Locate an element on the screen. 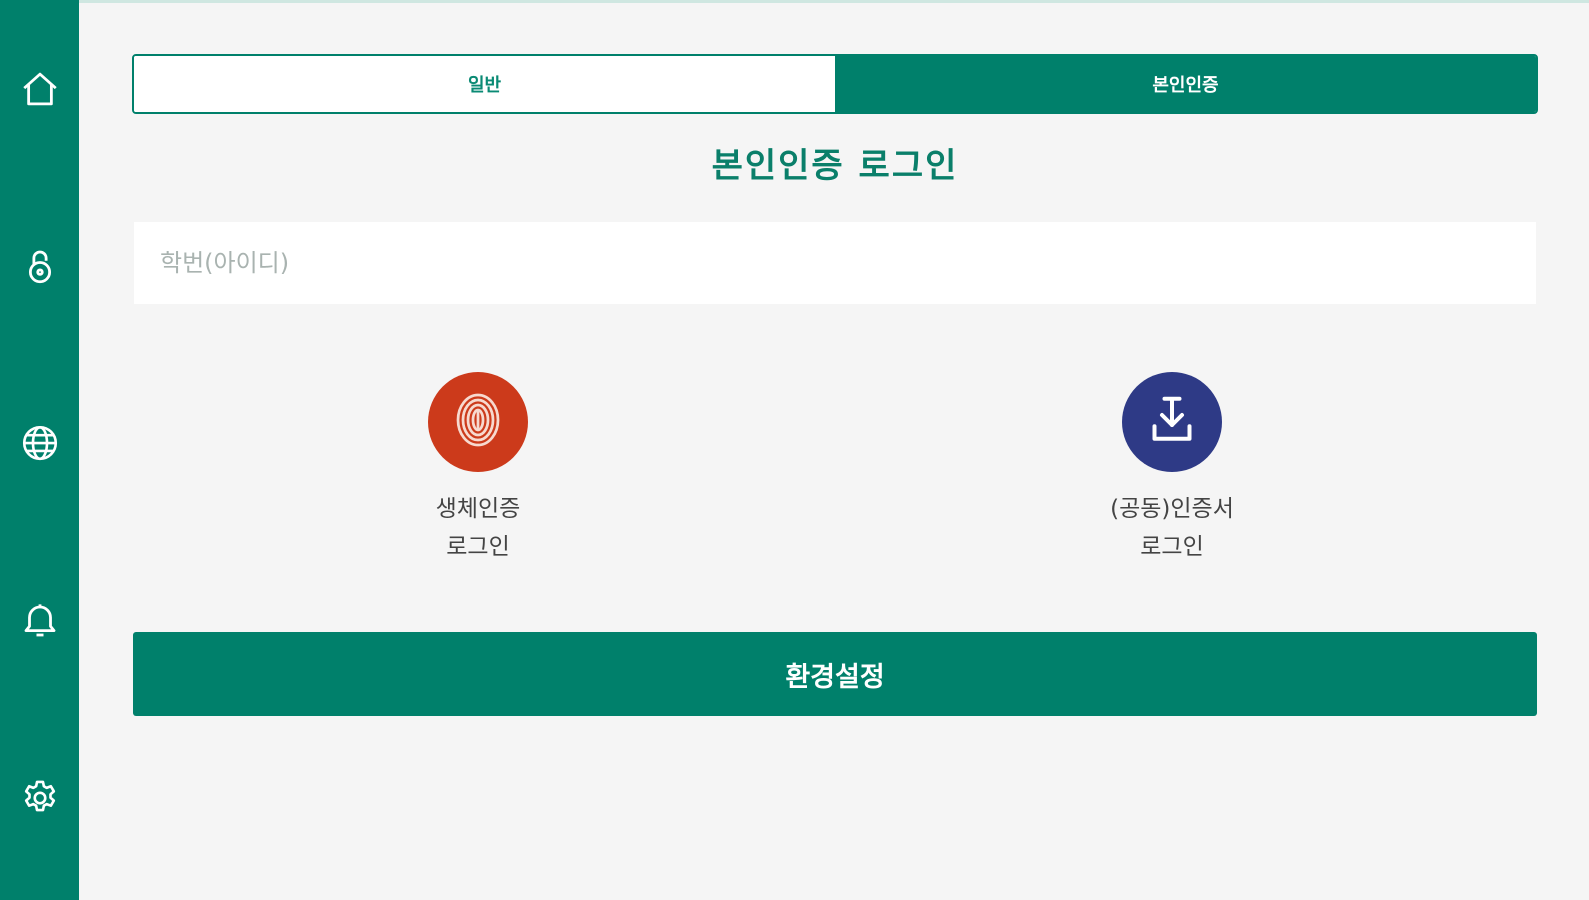  login-type-tabs: 일반 본인인증 is located at coordinates (835, 84).